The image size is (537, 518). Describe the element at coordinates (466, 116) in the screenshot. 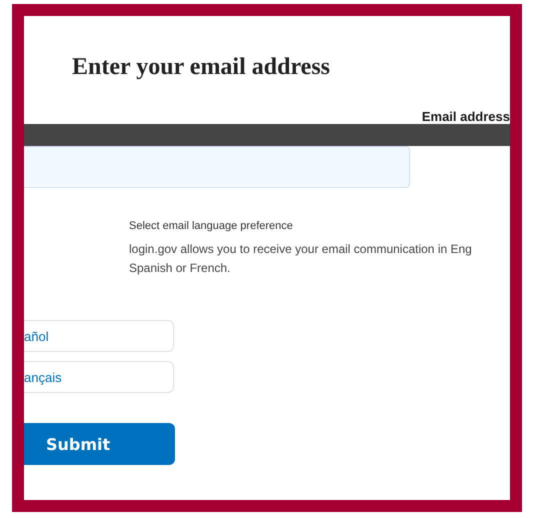

I see `field-label: Email address` at that location.